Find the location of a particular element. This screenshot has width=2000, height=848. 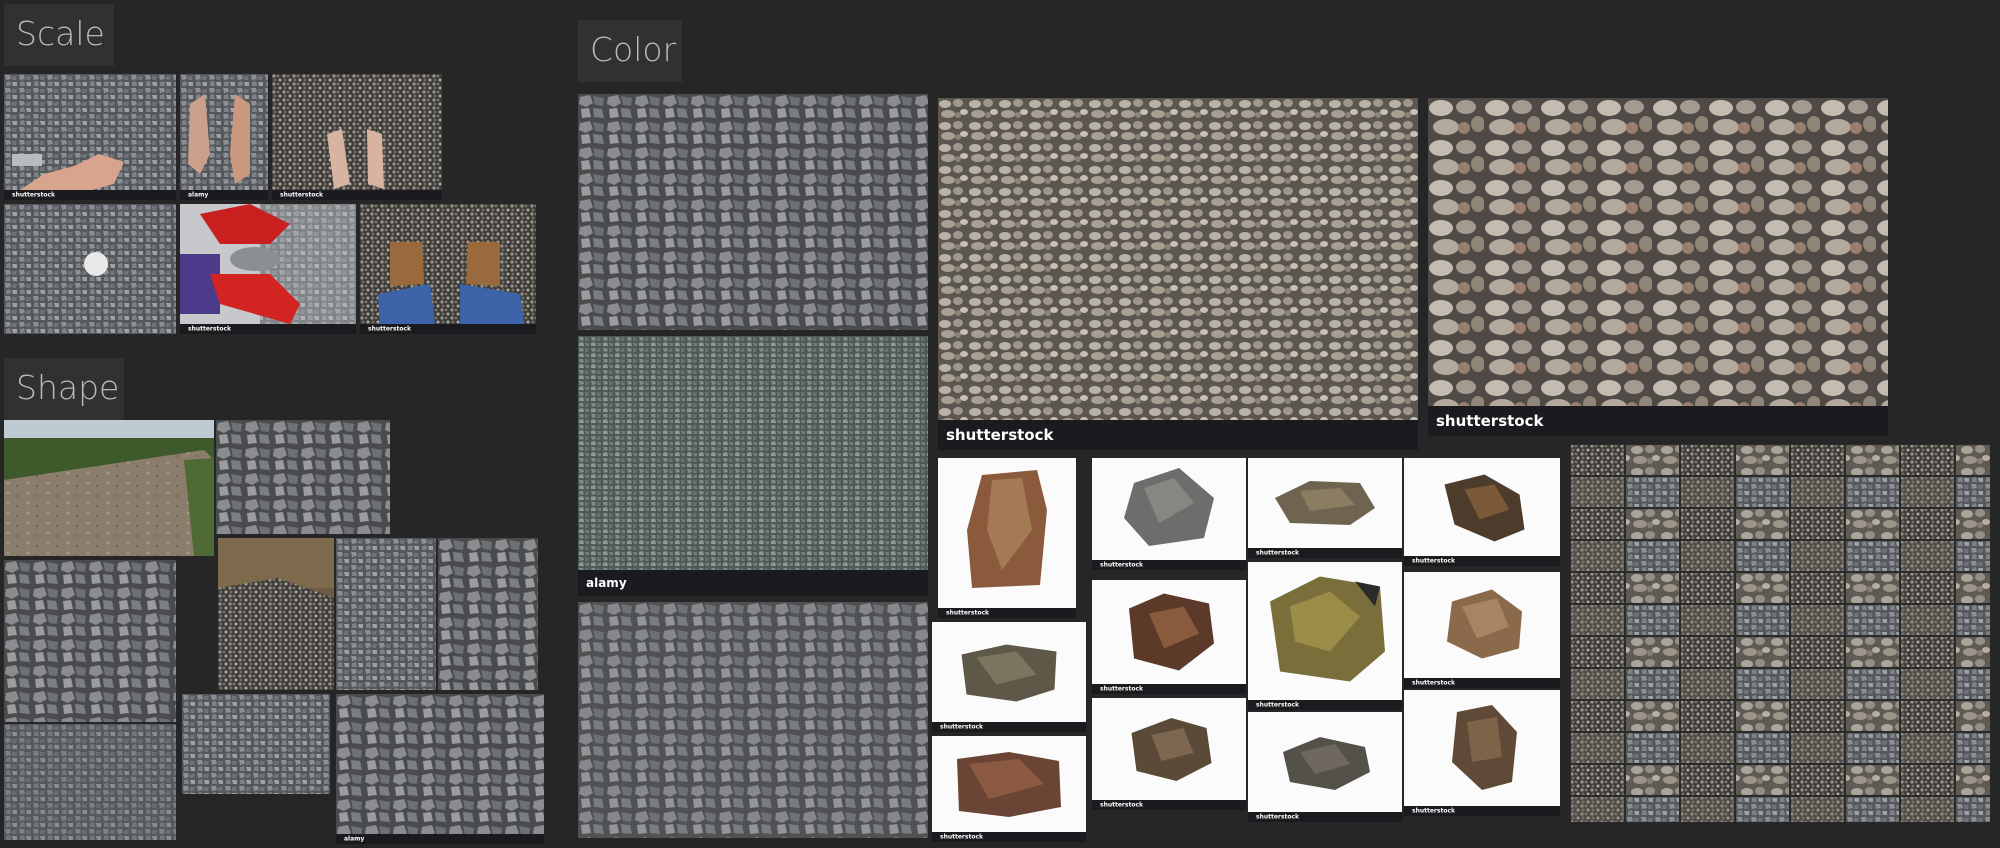

color-image-large-pebbles: shutterstock is located at coordinates (1658, 267).